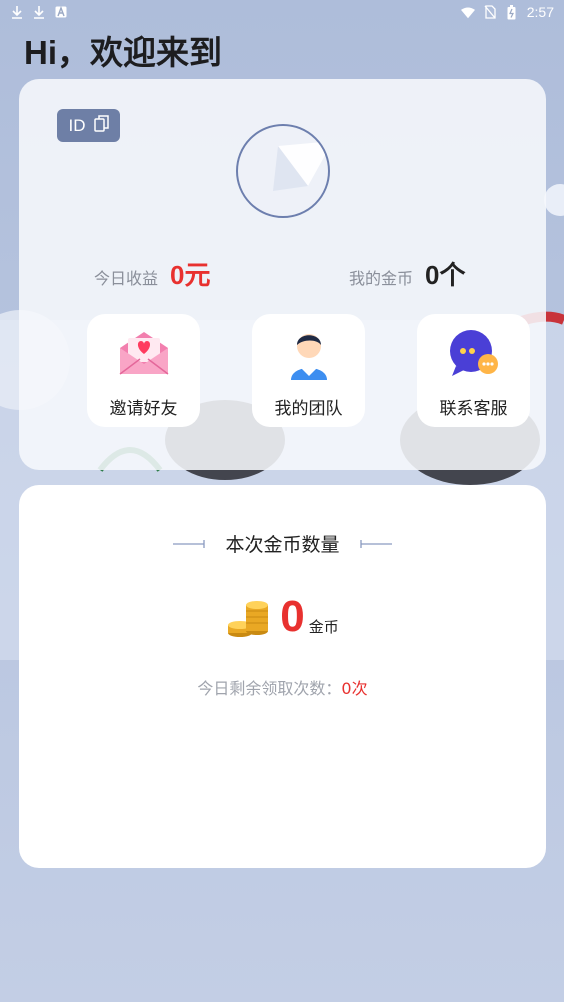  I want to click on coin-card-title-text: 本次金币数量, so click(282, 545).